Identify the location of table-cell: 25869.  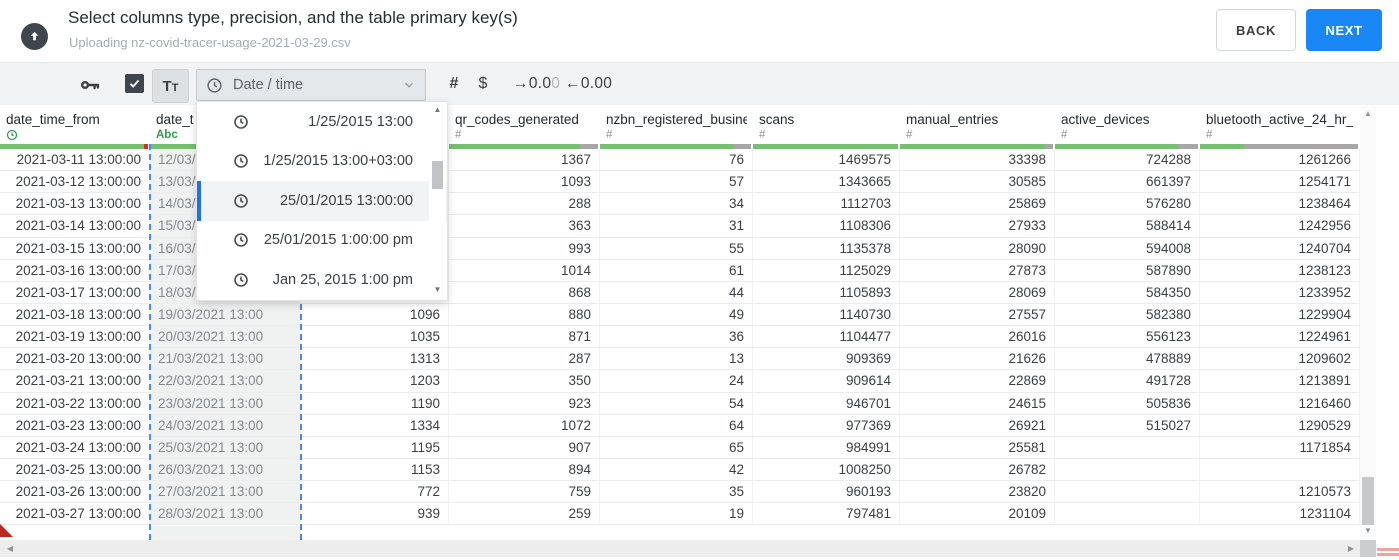
(977, 204).